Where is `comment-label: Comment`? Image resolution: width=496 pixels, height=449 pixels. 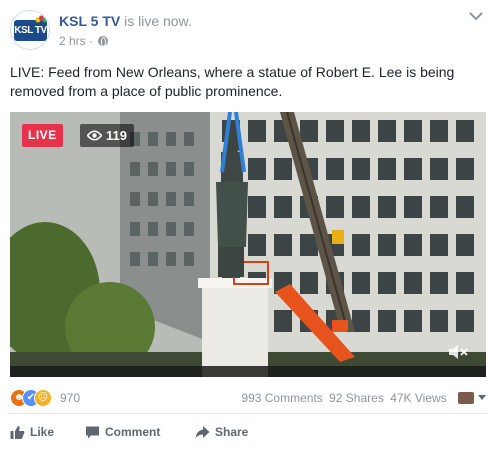 comment-label: Comment is located at coordinates (133, 432).